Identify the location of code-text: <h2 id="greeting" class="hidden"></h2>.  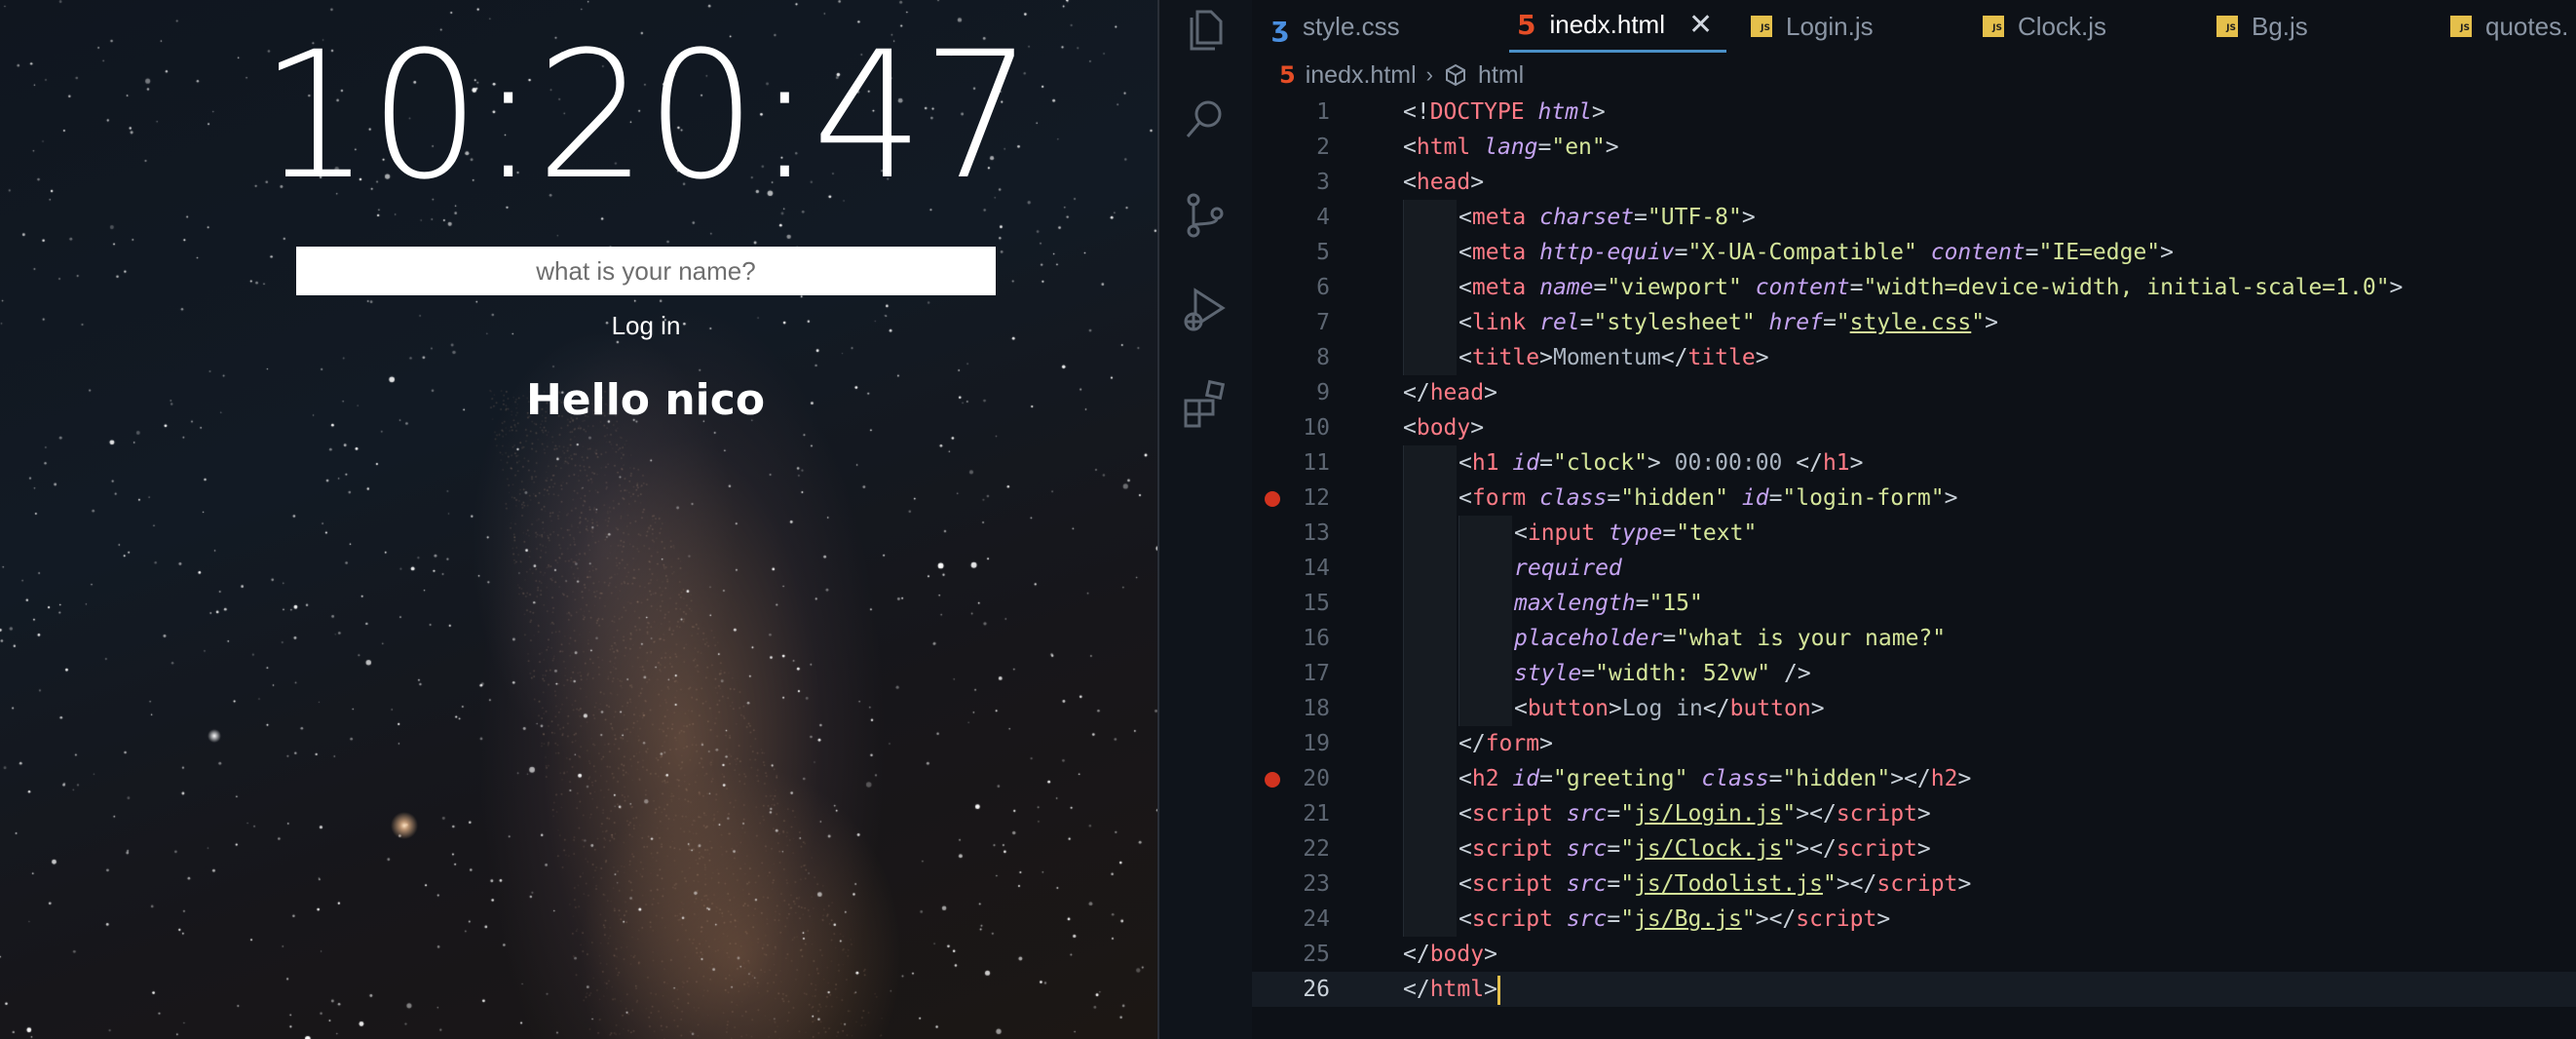
(1715, 778).